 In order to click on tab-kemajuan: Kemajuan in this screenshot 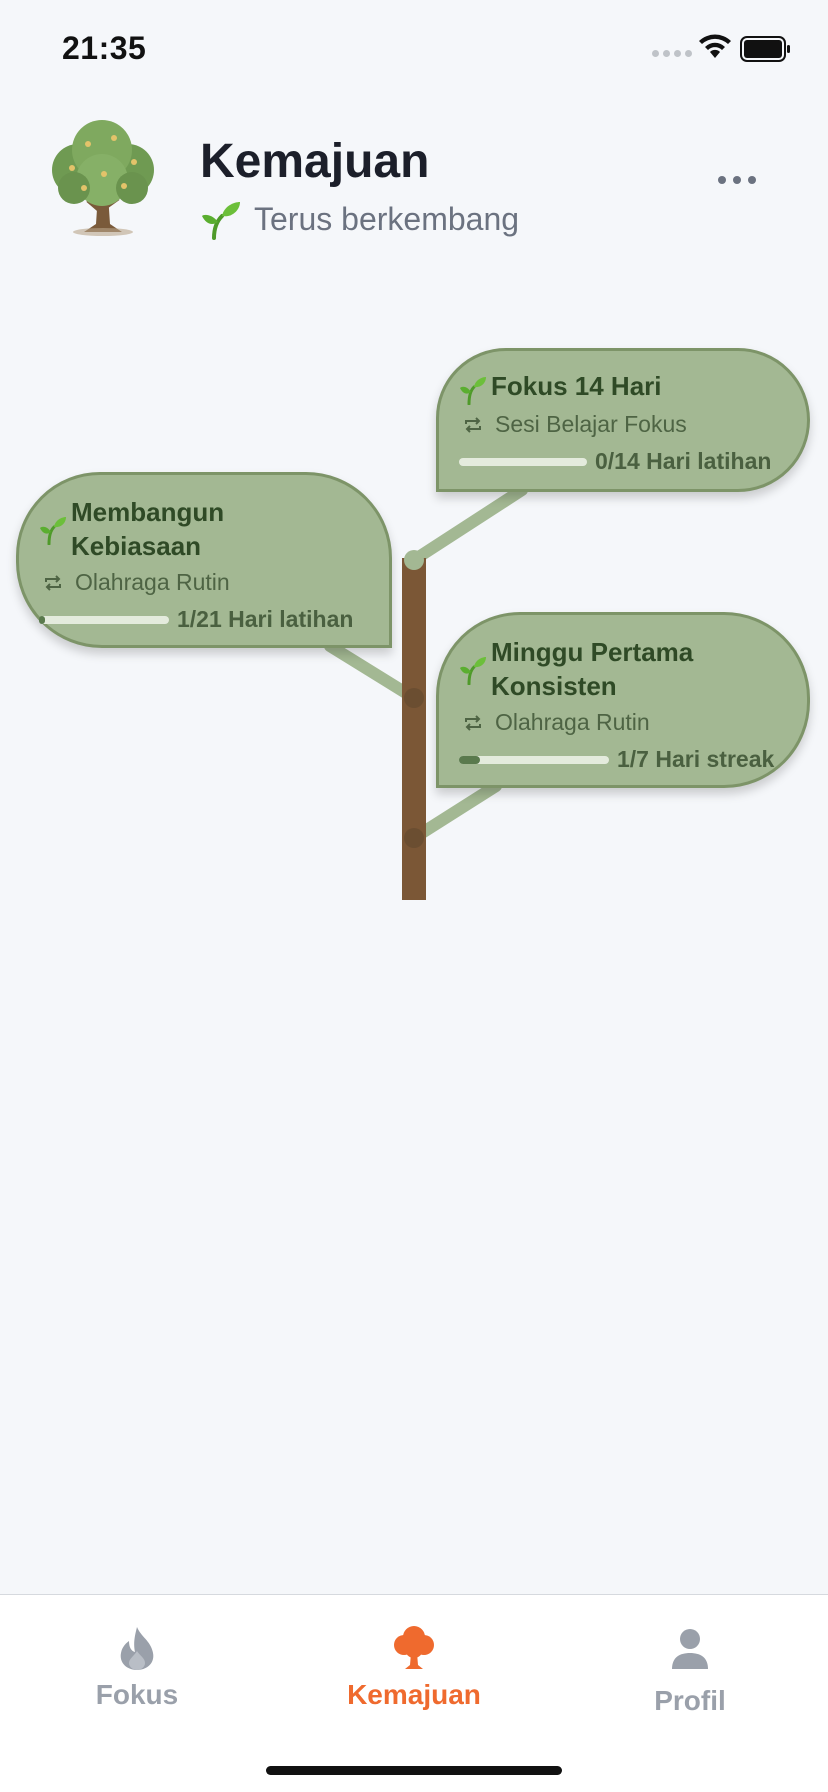, I will do `click(414, 1660)`.